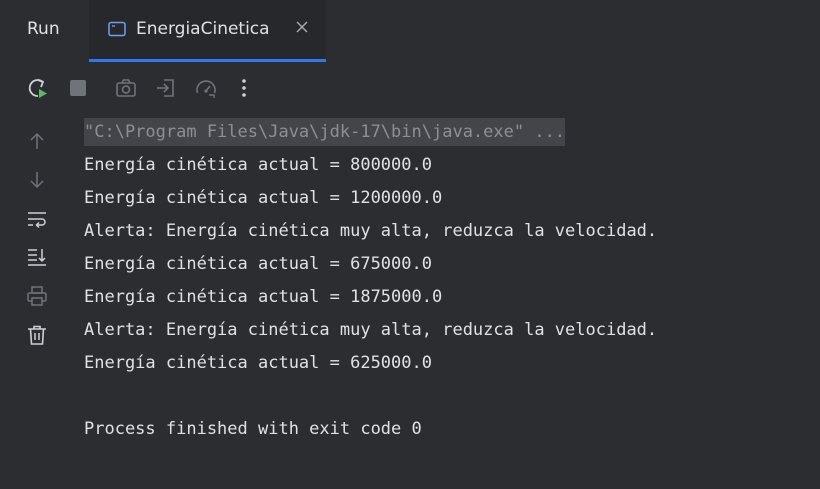  Describe the element at coordinates (302, 27) in the screenshot. I see `close-icon` at that location.